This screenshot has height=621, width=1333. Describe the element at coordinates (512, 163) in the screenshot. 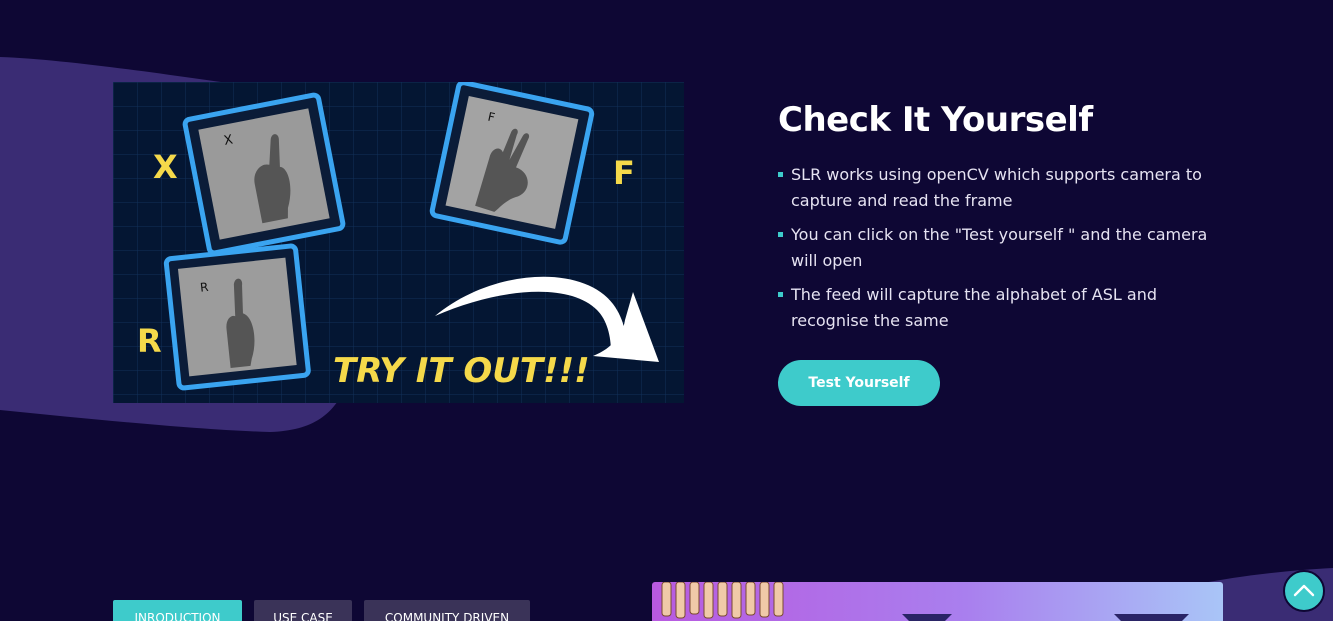

I see `sign-card-f: F` at that location.